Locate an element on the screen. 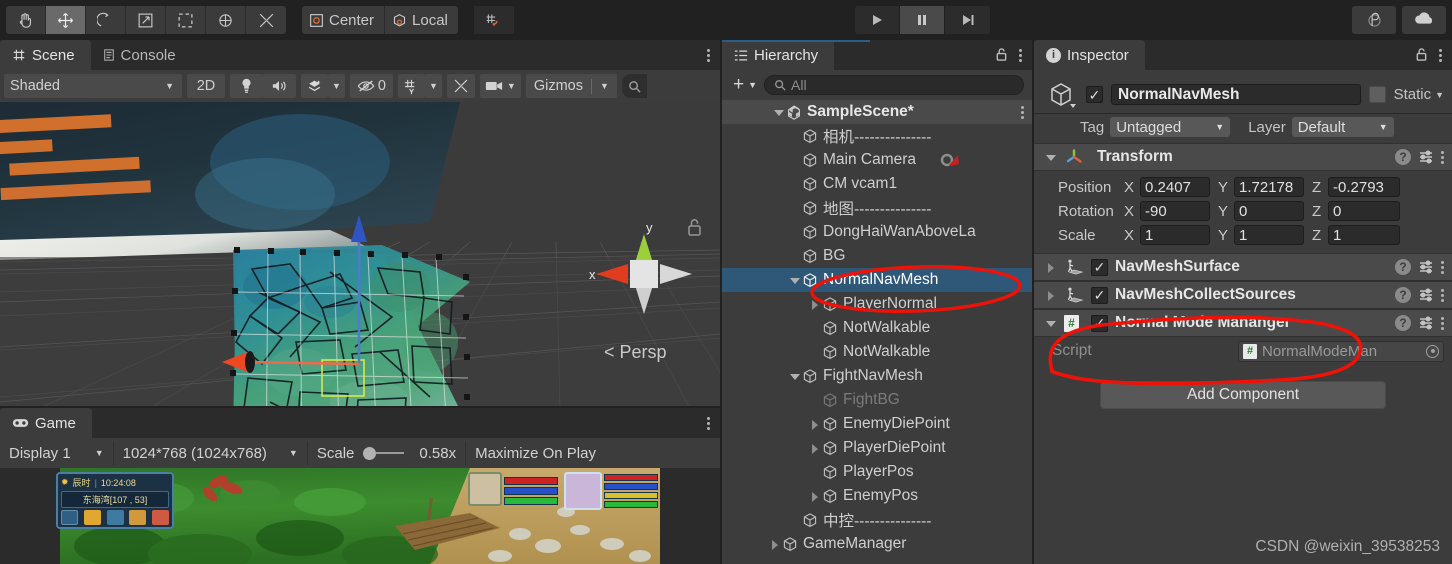 Image resolution: width=1452 pixels, height=564 pixels. transform-scale-x-input: 1 is located at coordinates (1175, 235).